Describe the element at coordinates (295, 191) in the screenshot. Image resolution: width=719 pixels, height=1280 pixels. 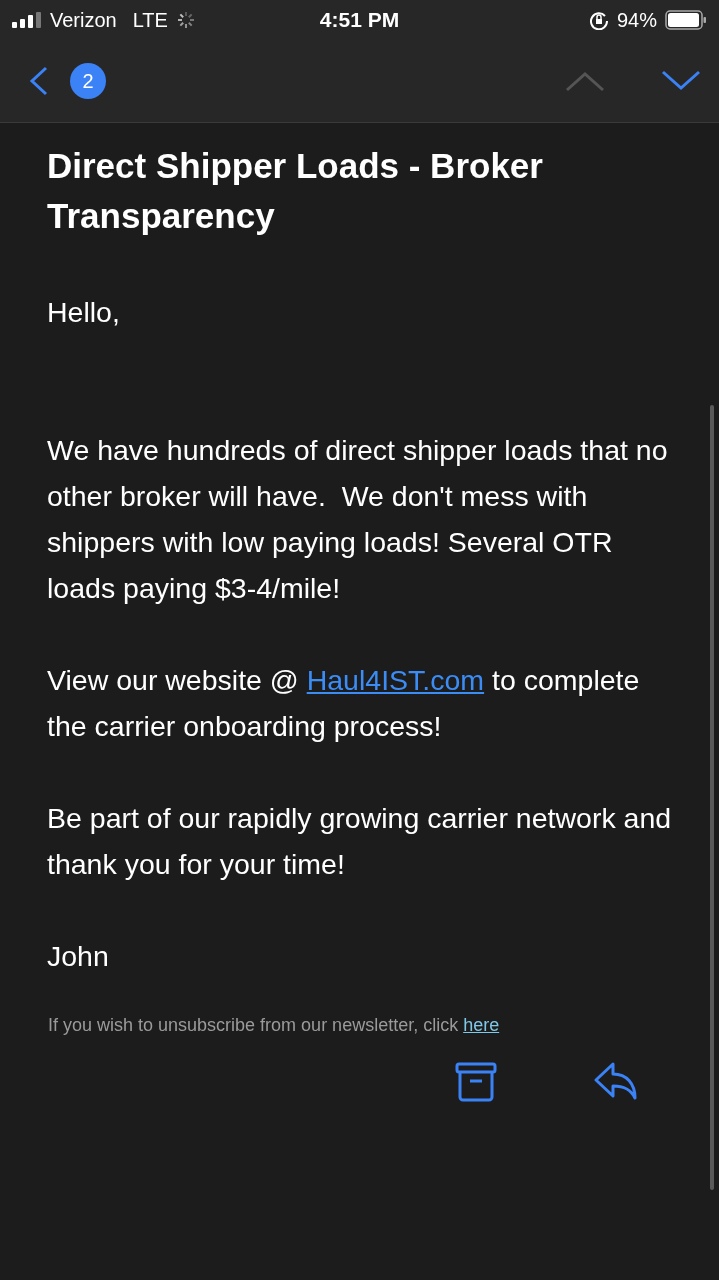
I see `message-subject: Direct Shipper Loads - Broker Transparency` at that location.